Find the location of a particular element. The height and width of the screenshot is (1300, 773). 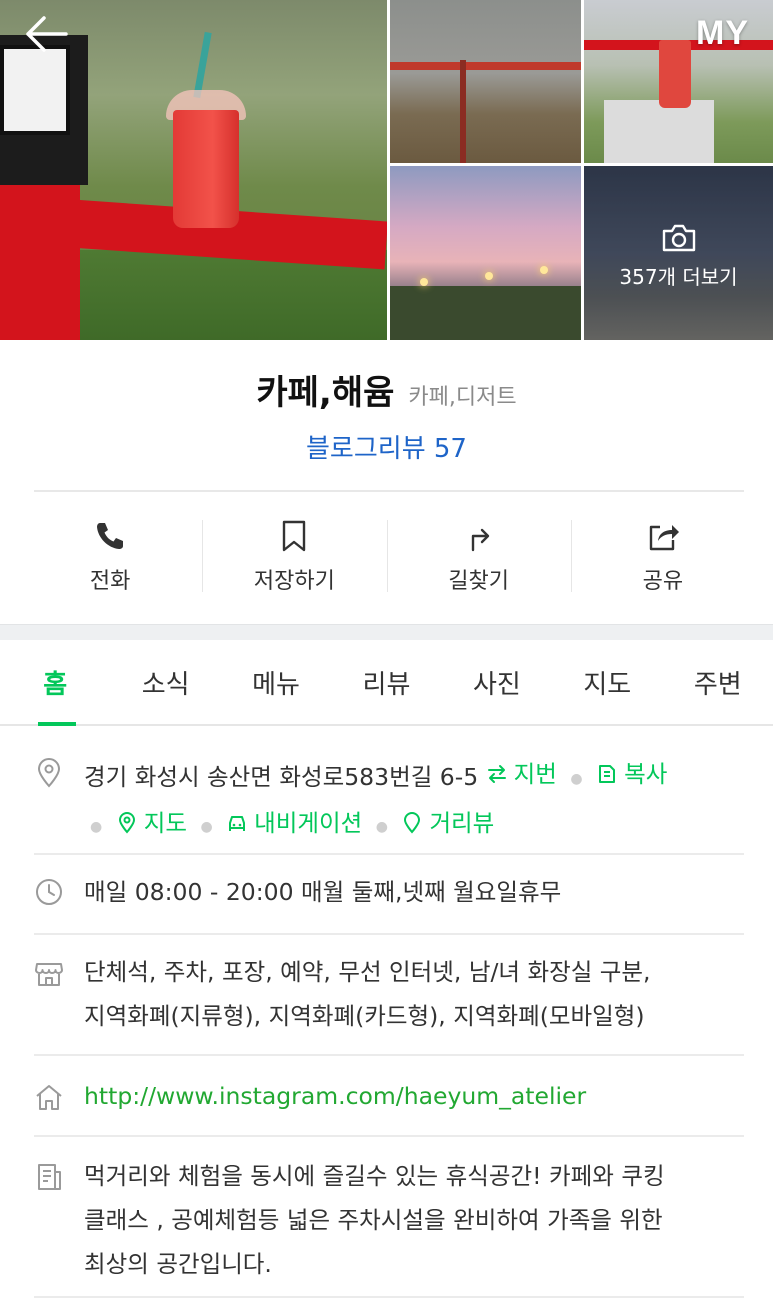

navigation-link: 내비게이션 is located at coordinates (294, 823).